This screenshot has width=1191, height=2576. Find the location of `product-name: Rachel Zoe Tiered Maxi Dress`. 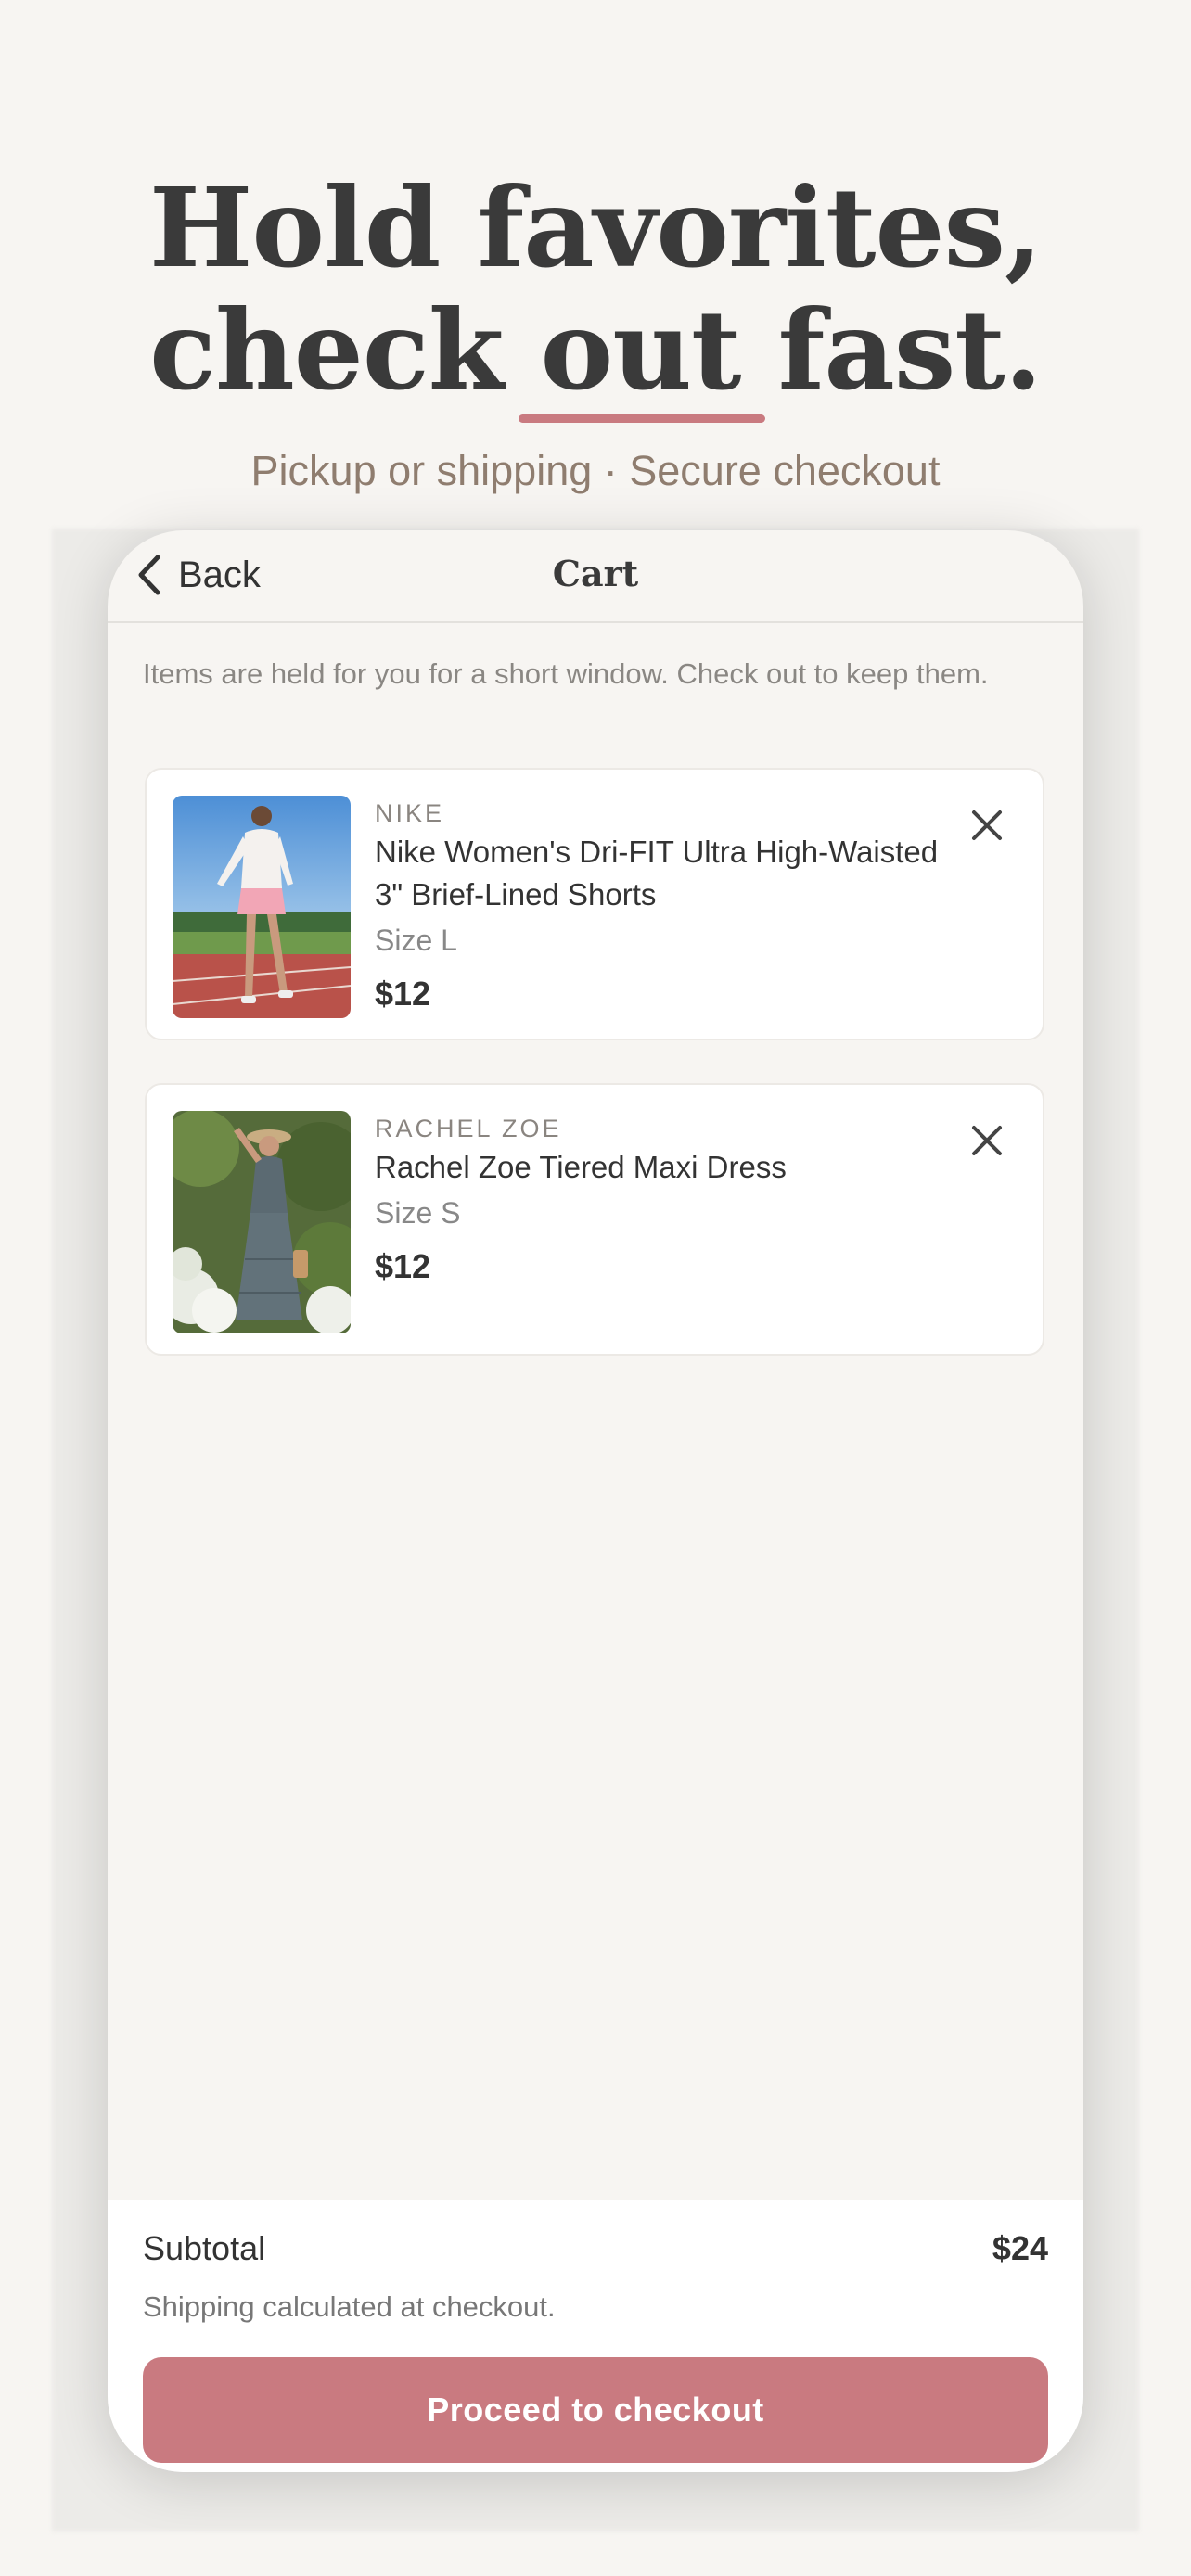

product-name: Rachel Zoe Tiered Maxi Dress is located at coordinates (662, 1167).